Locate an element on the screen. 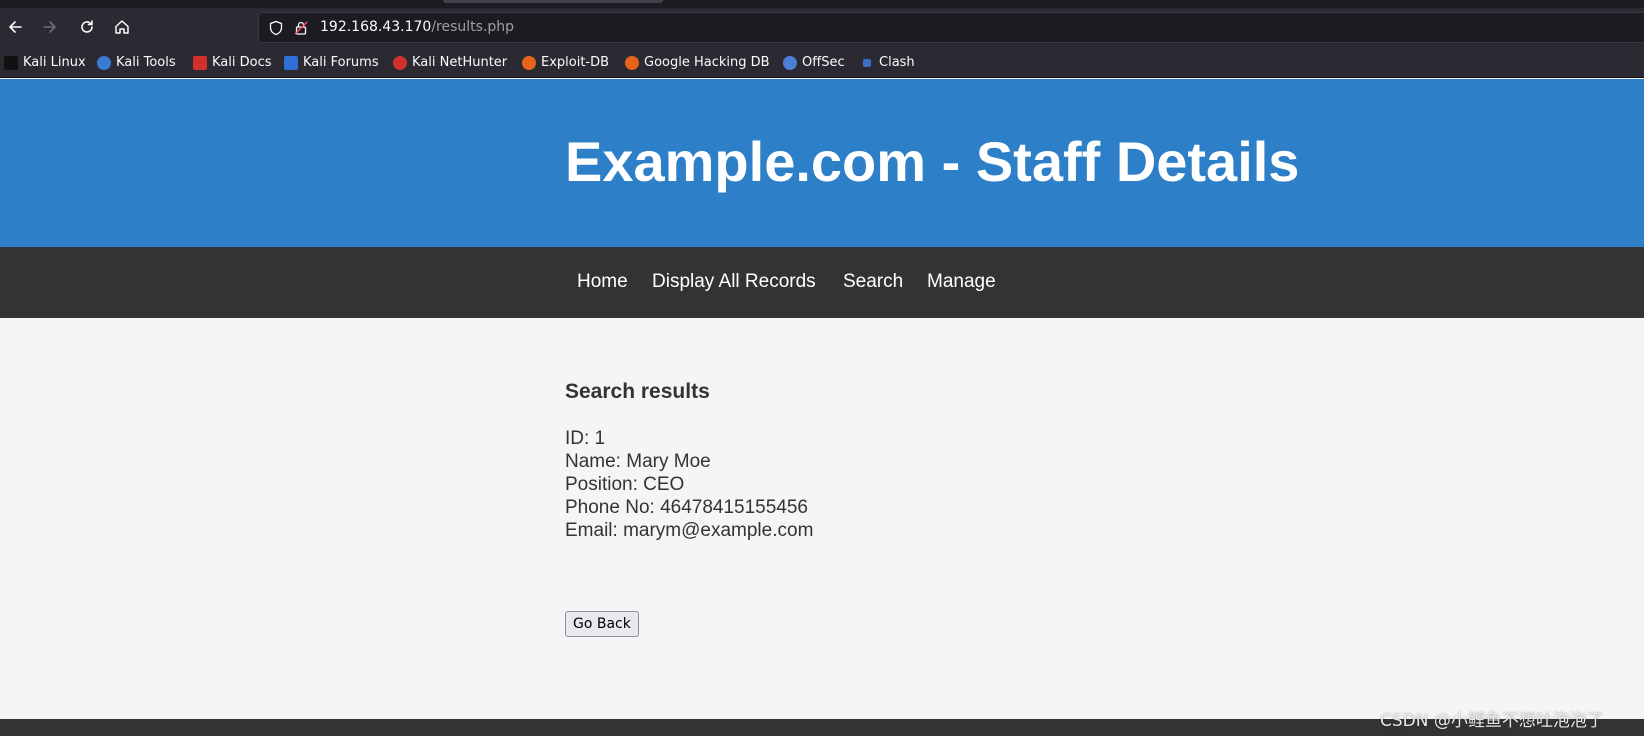 This screenshot has width=1644, height=736. record-email: Email: marym@example.com is located at coordinates (689, 530).